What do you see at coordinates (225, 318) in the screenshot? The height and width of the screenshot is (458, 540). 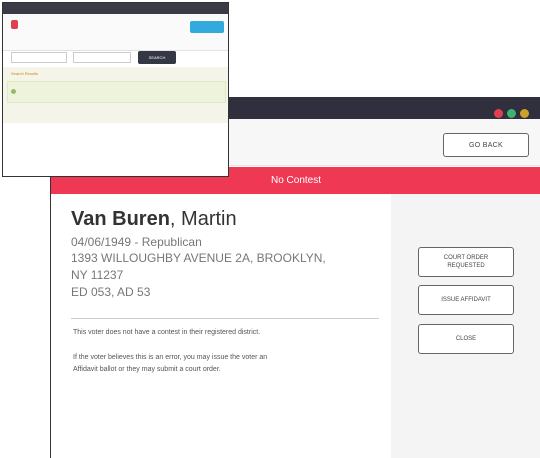 I see `divider` at bounding box center [225, 318].